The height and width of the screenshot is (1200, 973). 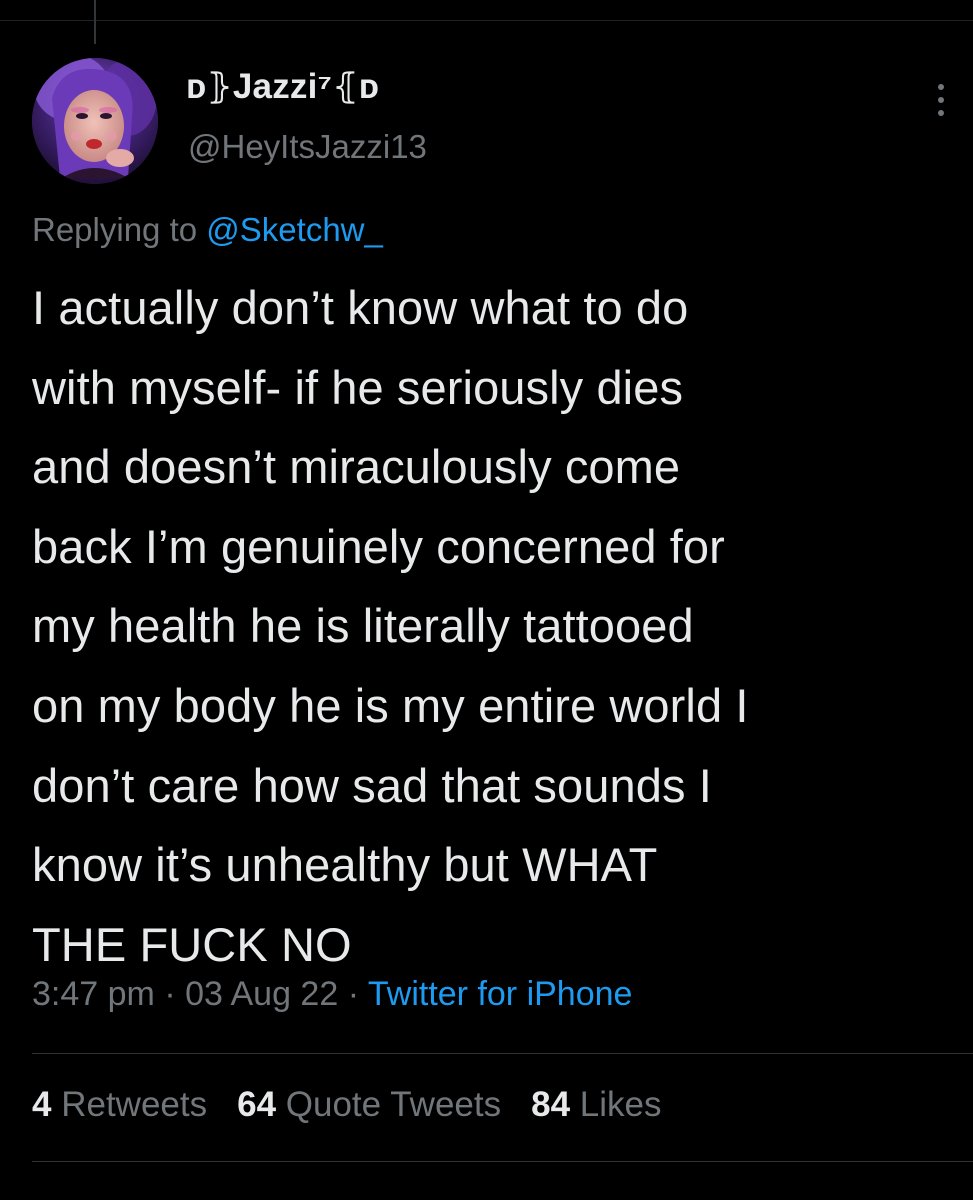 I want to click on more-options-button, so click(x=941, y=100).